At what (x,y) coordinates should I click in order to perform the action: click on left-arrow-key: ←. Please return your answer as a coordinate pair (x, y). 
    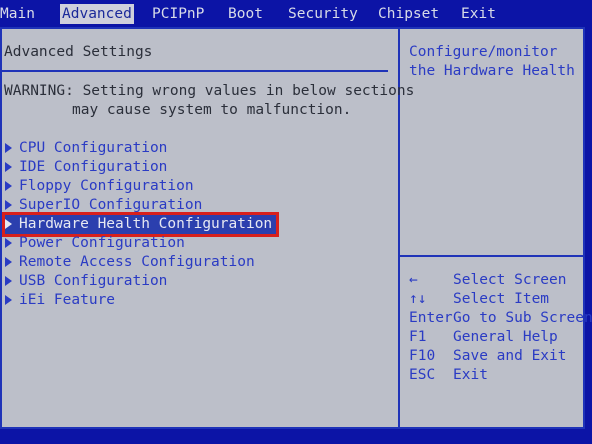
    Looking at the image, I should click on (413, 280).